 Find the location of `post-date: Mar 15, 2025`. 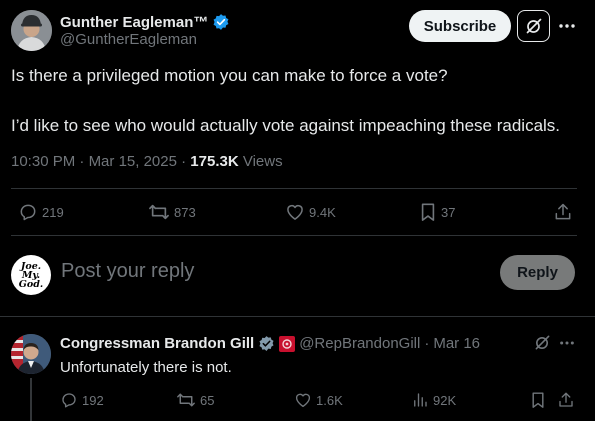

post-date: Mar 15, 2025 is located at coordinates (133, 161).